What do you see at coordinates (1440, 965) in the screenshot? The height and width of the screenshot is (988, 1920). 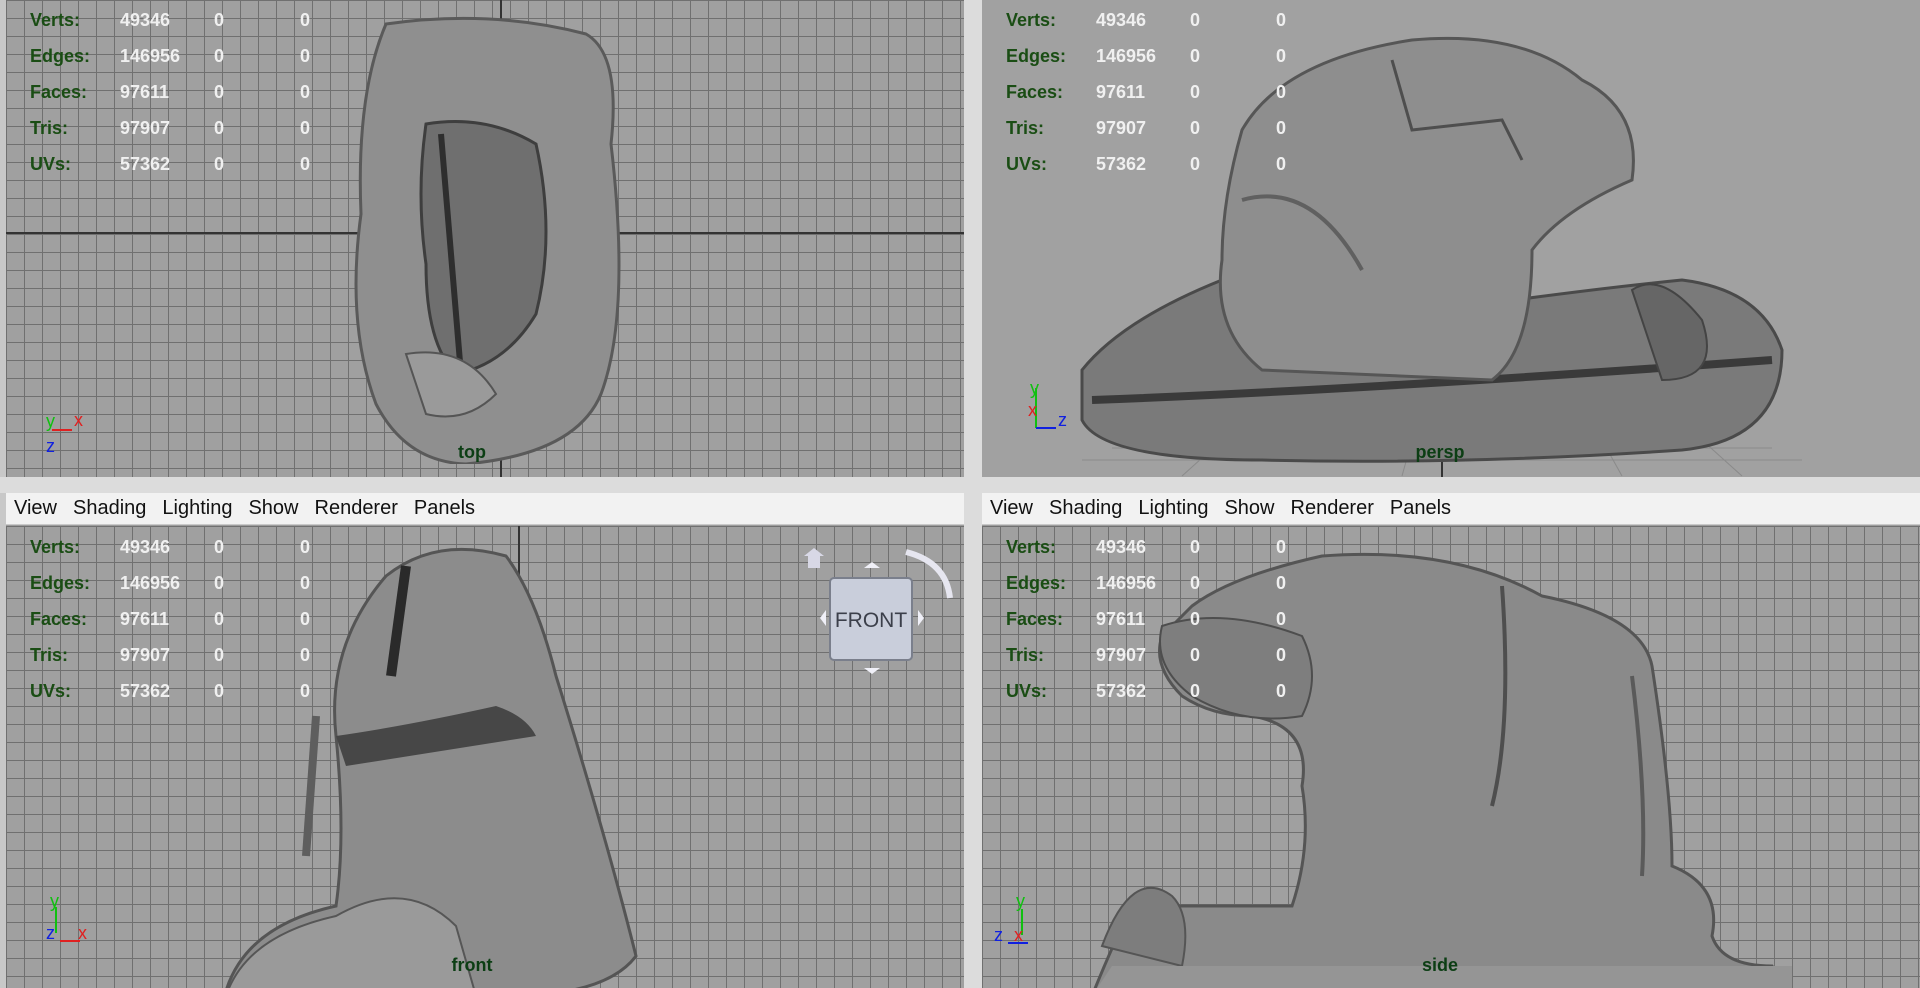 I see `camera-label-side: side` at bounding box center [1440, 965].